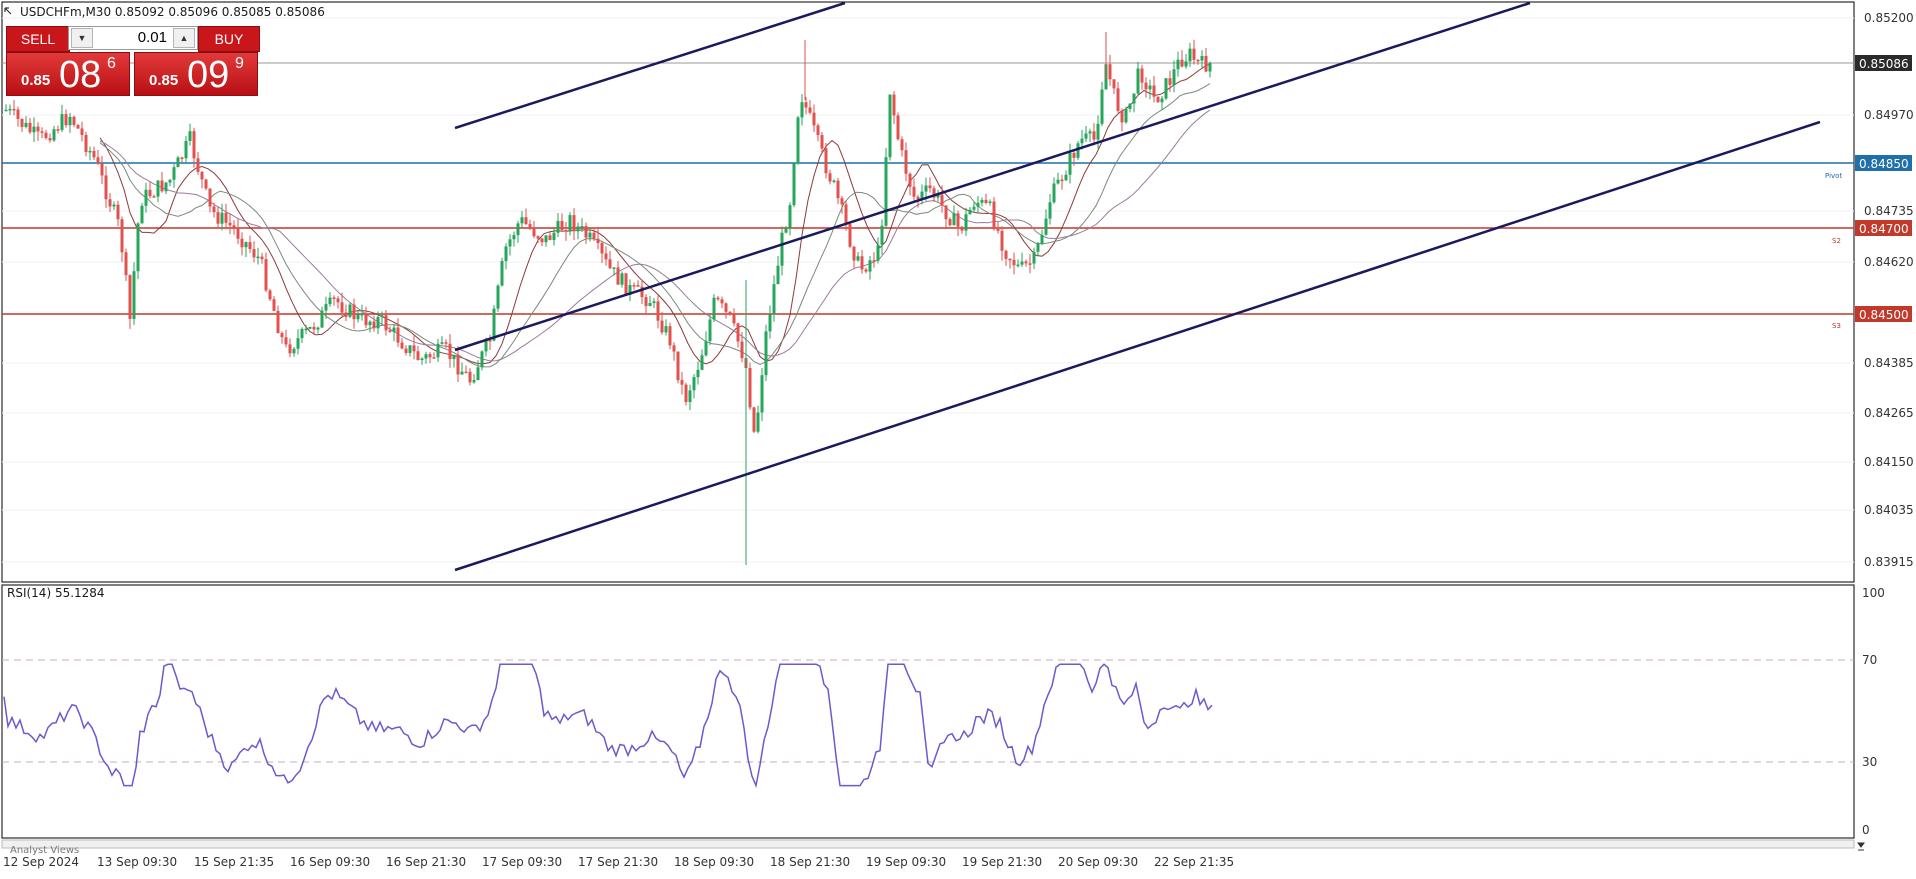  I want to click on sell-price-prefix: 0.85, so click(36, 80).